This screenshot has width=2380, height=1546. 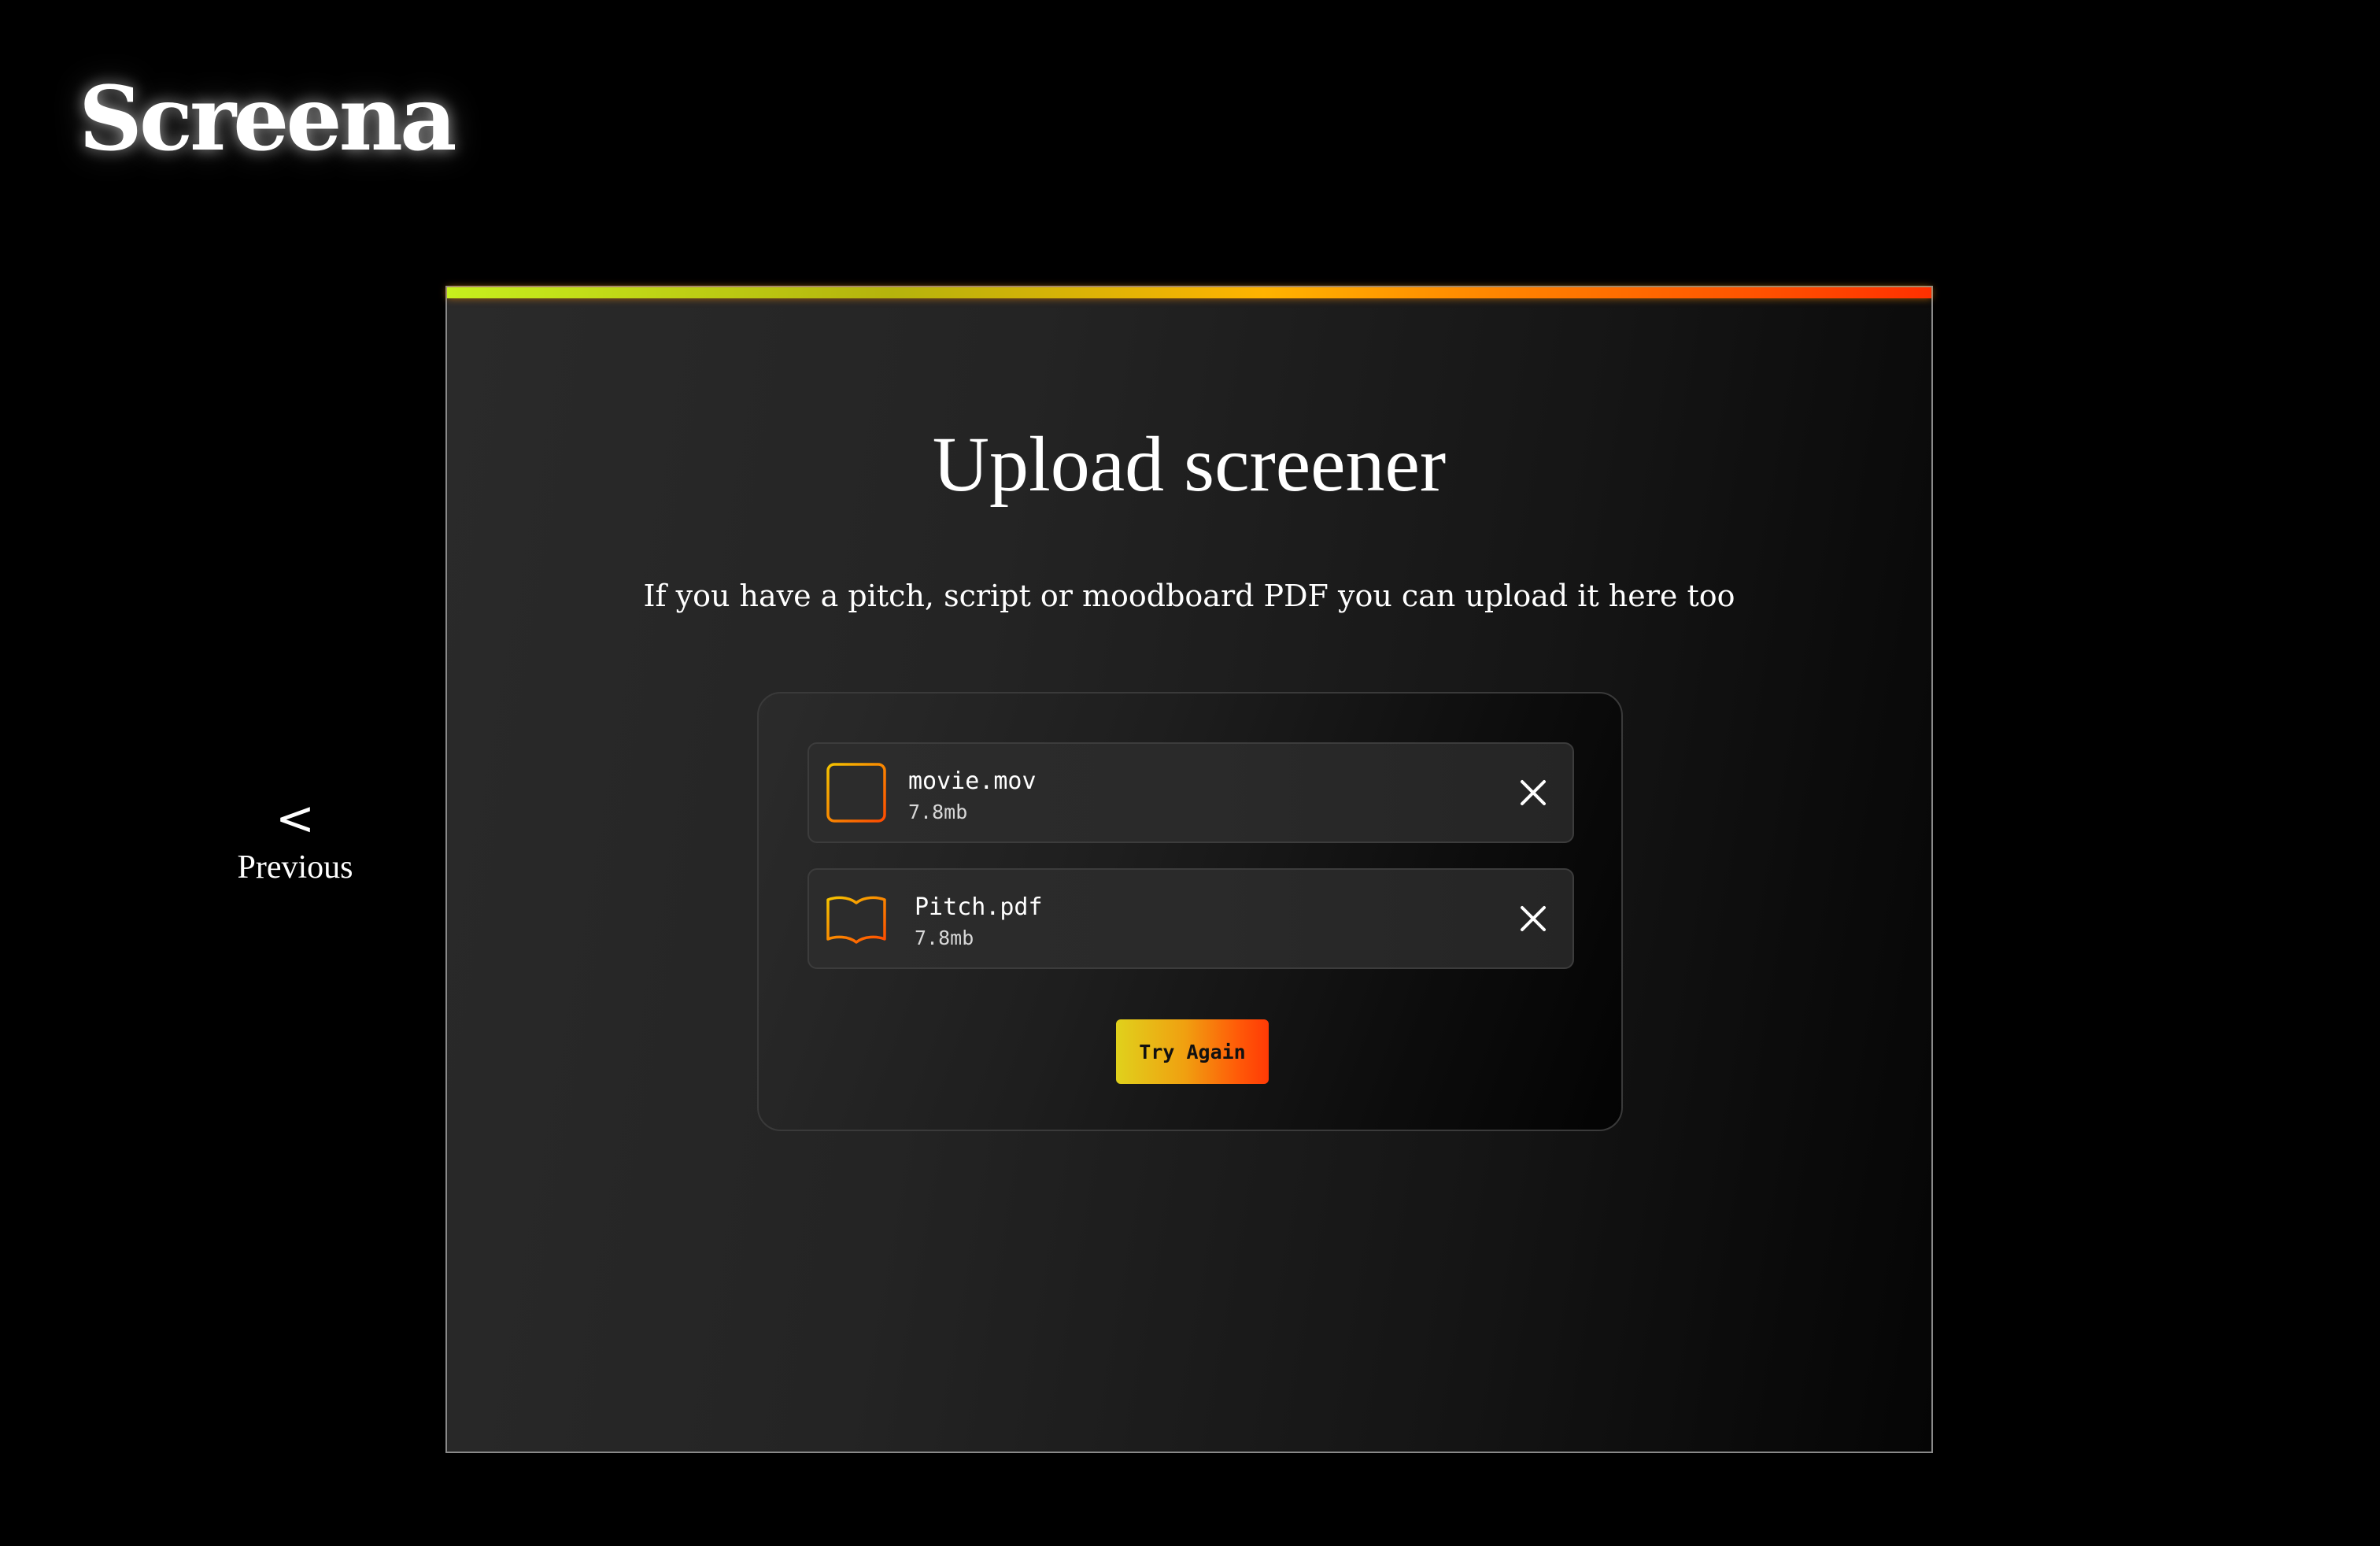 What do you see at coordinates (856, 793) in the screenshot?
I see `film-icon` at bounding box center [856, 793].